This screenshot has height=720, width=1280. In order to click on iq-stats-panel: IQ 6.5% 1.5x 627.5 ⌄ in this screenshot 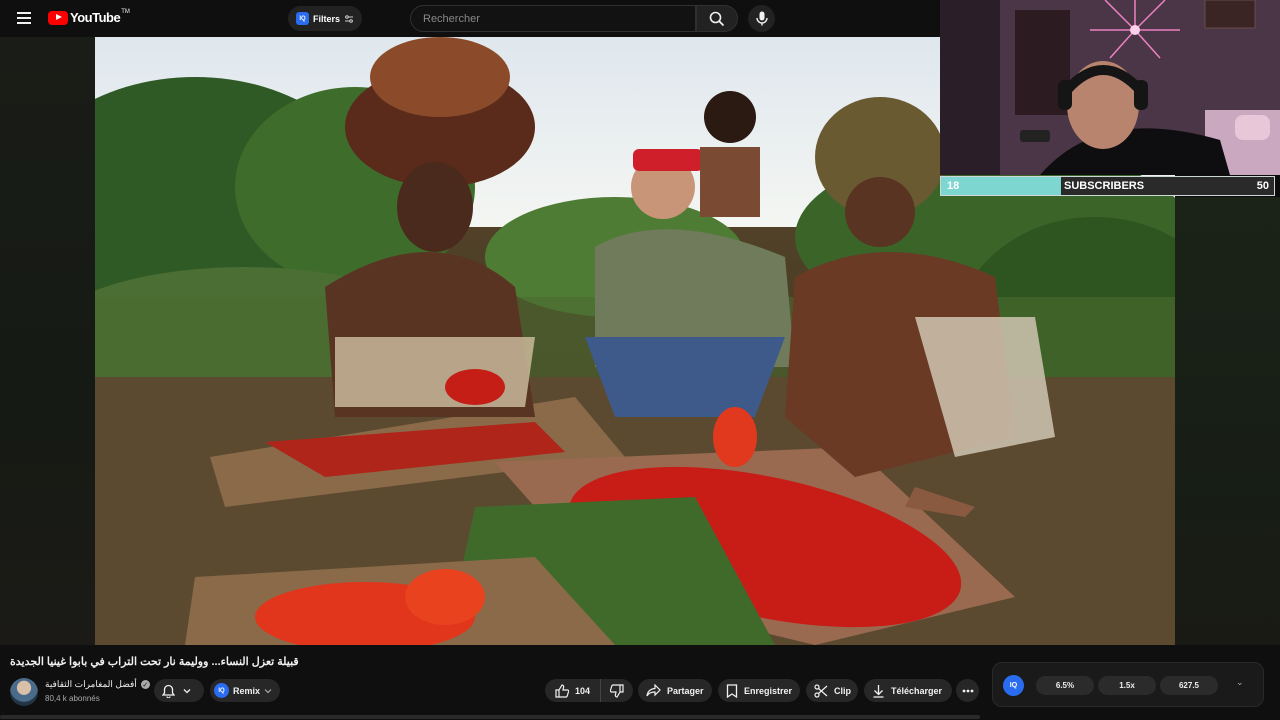, I will do `click(1128, 684)`.